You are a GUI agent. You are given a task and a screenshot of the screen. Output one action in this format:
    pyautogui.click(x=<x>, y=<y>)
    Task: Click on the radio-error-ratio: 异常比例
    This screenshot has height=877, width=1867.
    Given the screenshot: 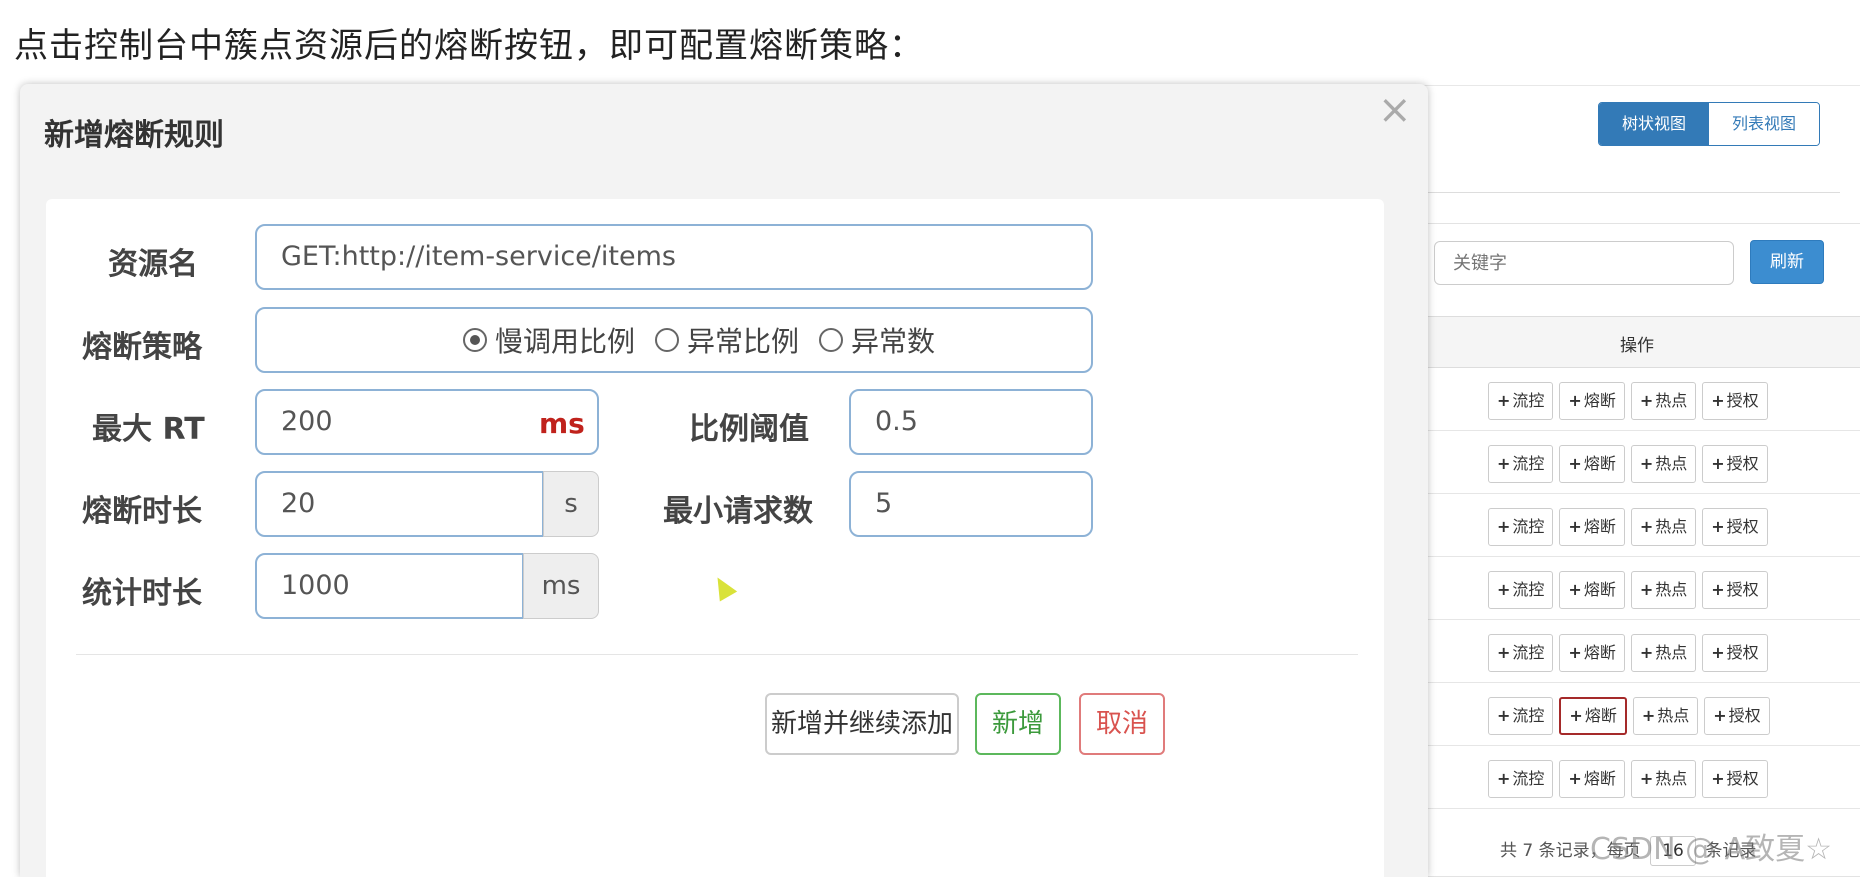 What is the action you would take?
    pyautogui.click(x=727, y=340)
    